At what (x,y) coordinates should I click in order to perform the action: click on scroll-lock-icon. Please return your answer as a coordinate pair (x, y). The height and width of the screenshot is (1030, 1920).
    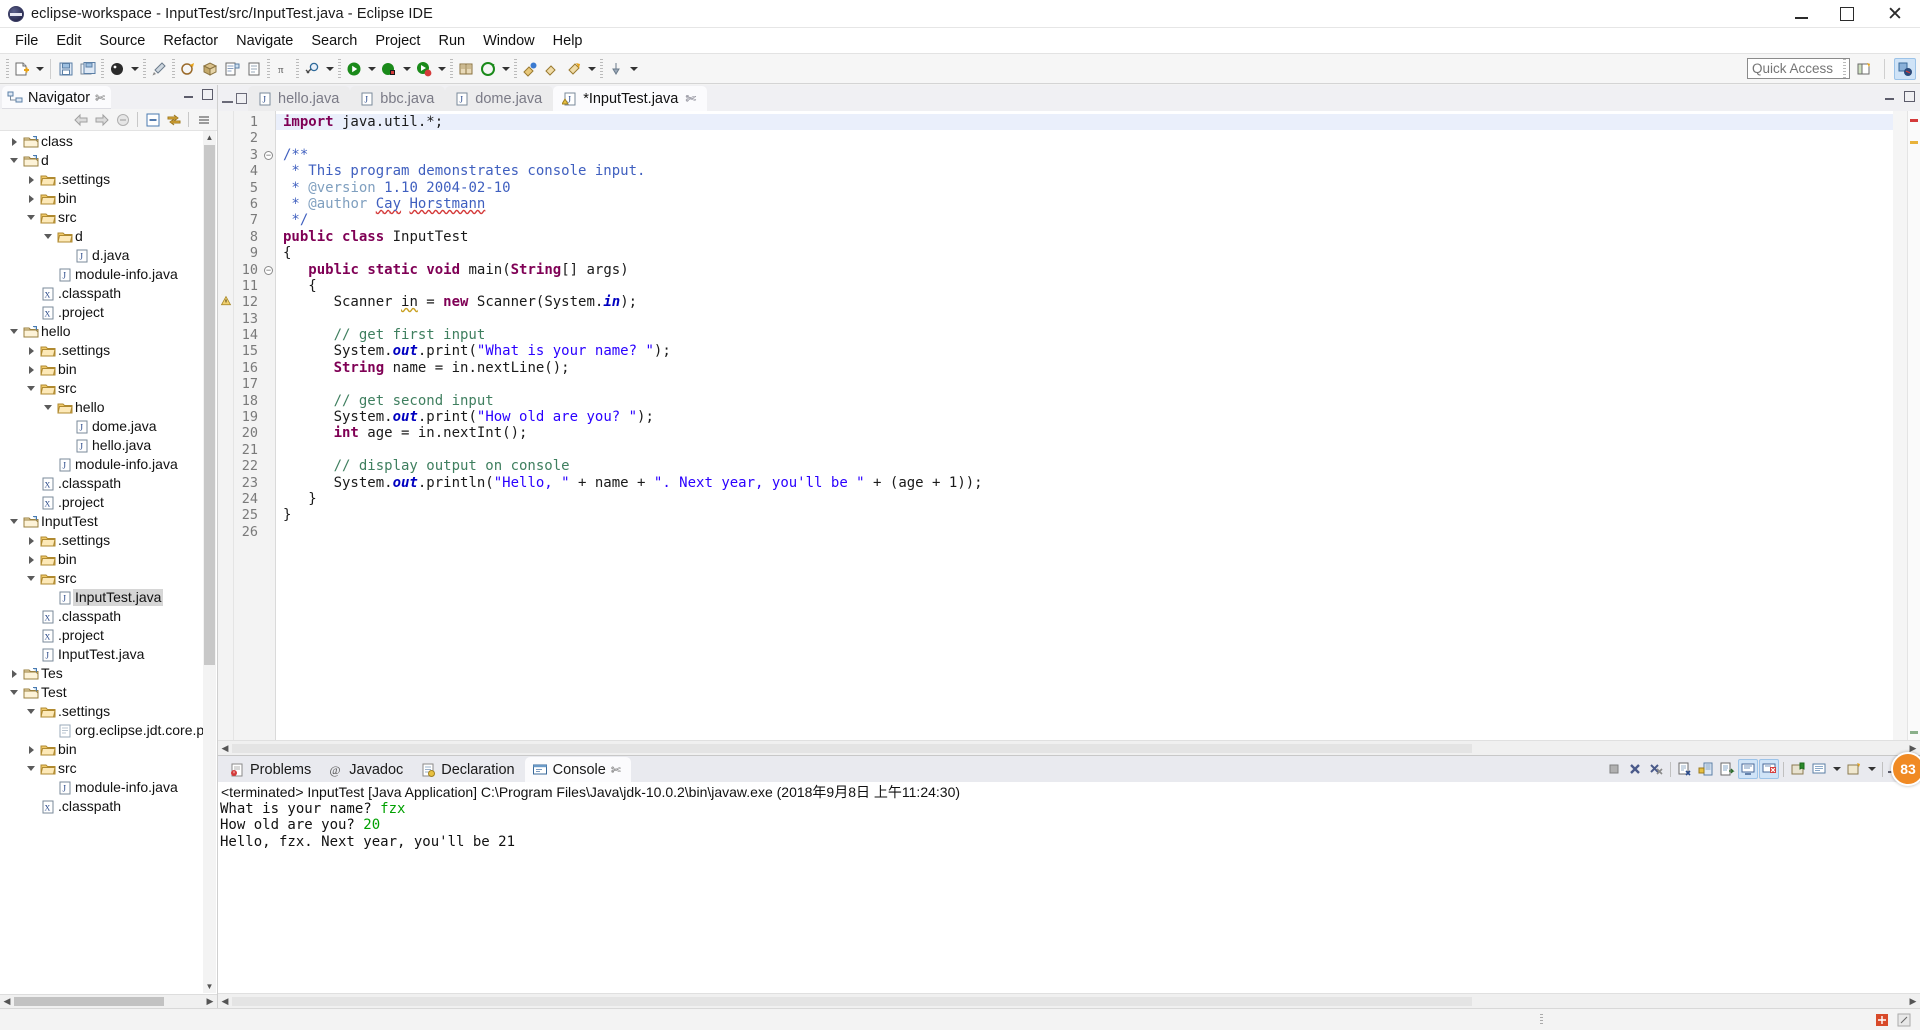
    Looking at the image, I should click on (1706, 769).